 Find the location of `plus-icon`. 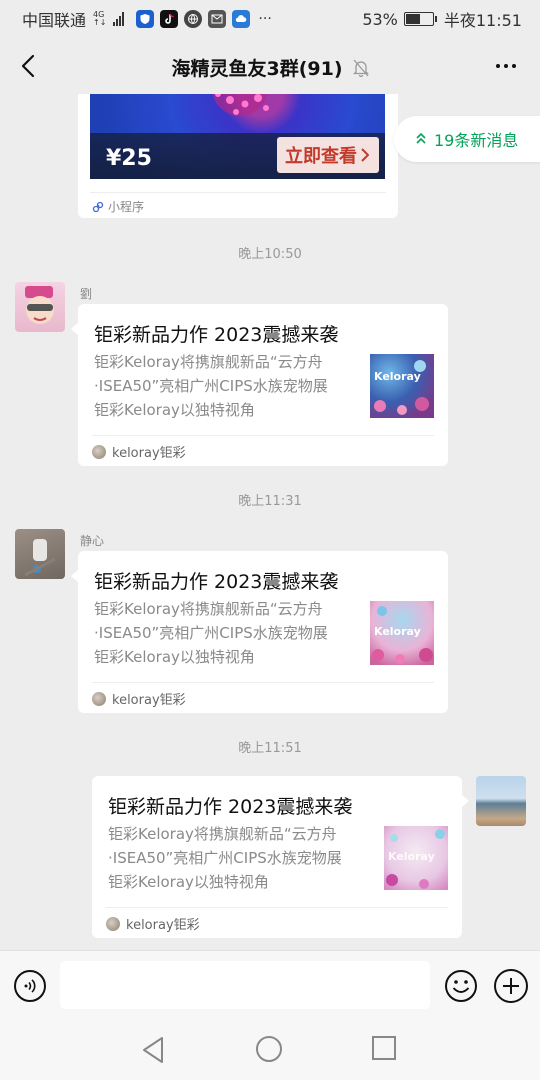

plus-icon is located at coordinates (511, 986).